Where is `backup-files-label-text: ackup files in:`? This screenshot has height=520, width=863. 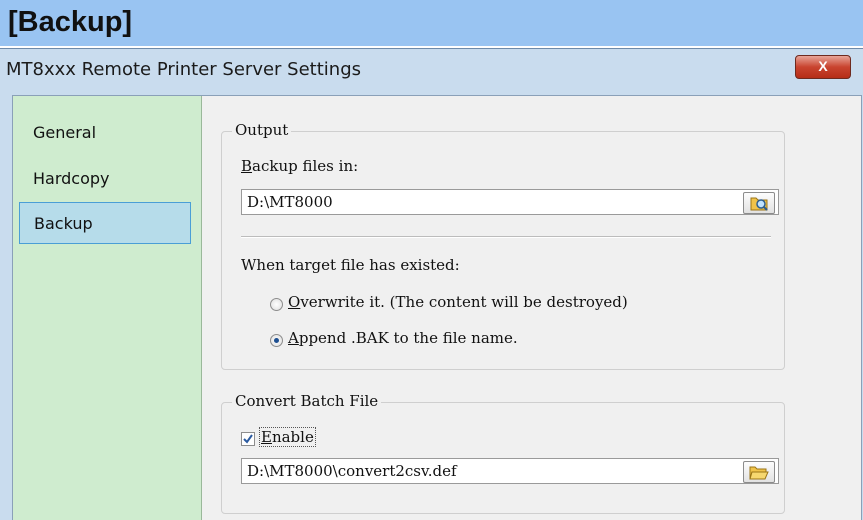
backup-files-label-text: ackup files in: is located at coordinates (305, 166).